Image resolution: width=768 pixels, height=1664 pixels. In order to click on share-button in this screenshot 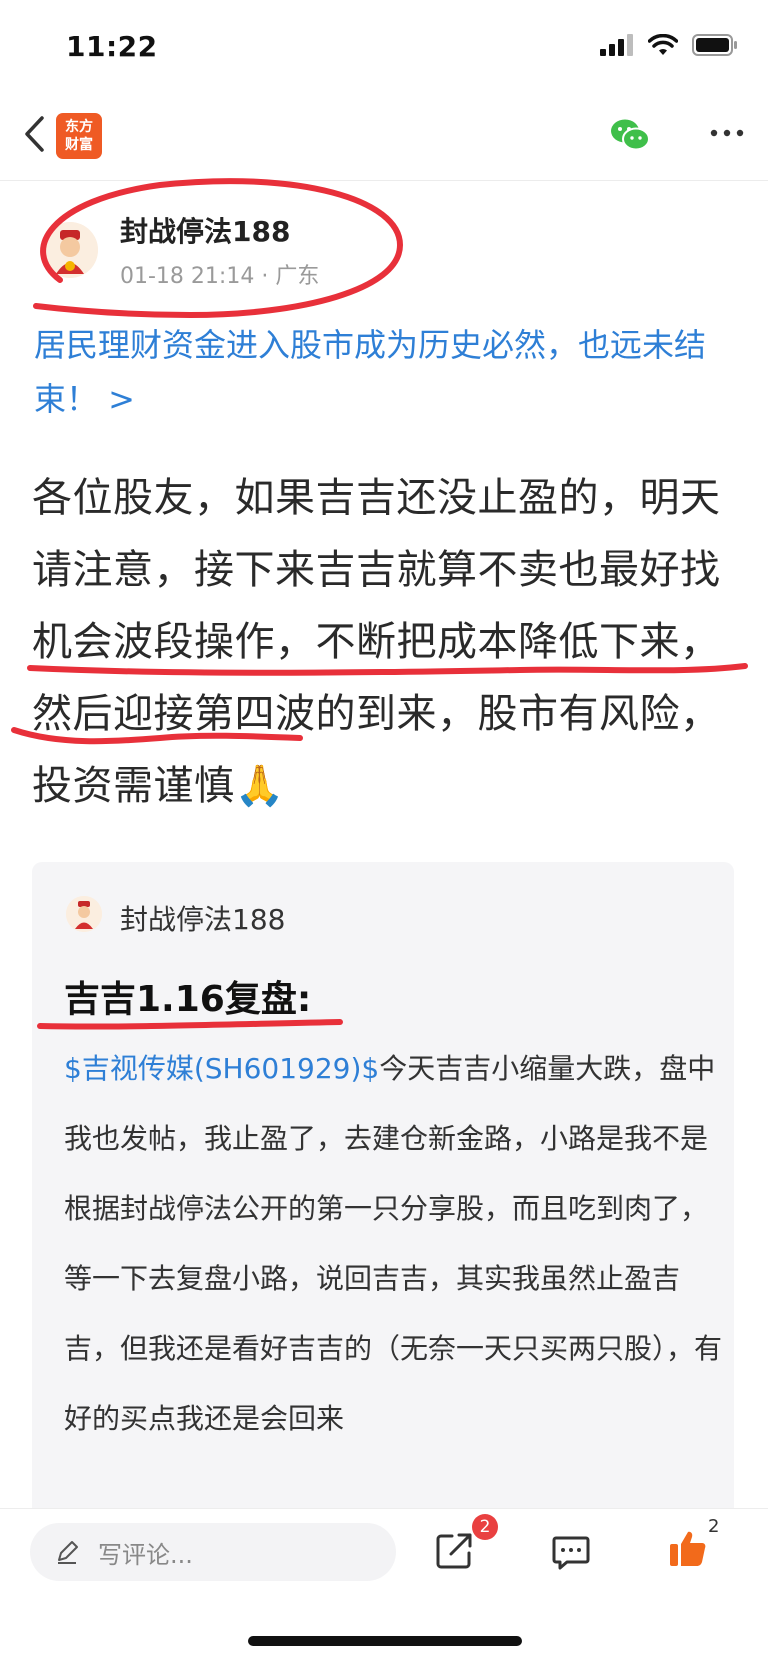, I will do `click(454, 1553)`.